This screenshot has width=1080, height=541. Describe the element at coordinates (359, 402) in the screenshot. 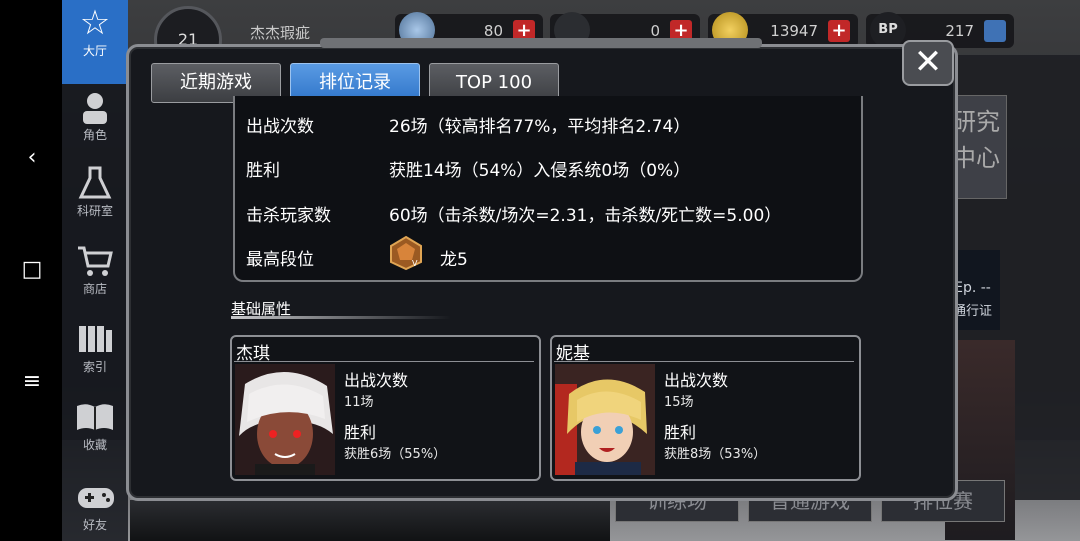

I see `battles-value: 11场` at that location.